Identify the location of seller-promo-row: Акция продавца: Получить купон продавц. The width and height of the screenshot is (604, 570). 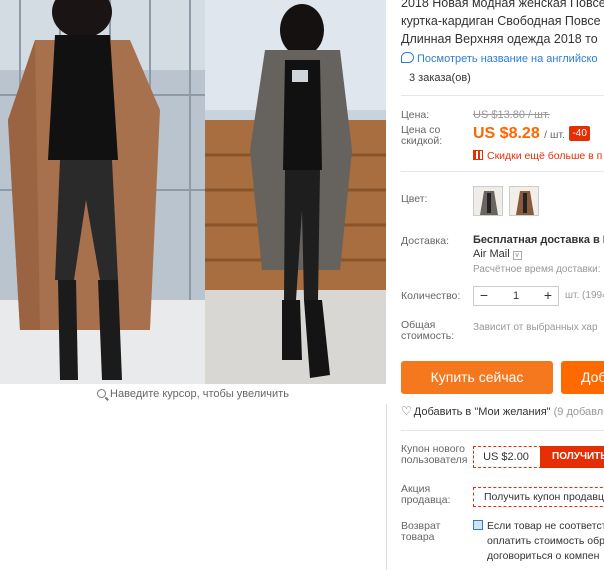
(502, 497).